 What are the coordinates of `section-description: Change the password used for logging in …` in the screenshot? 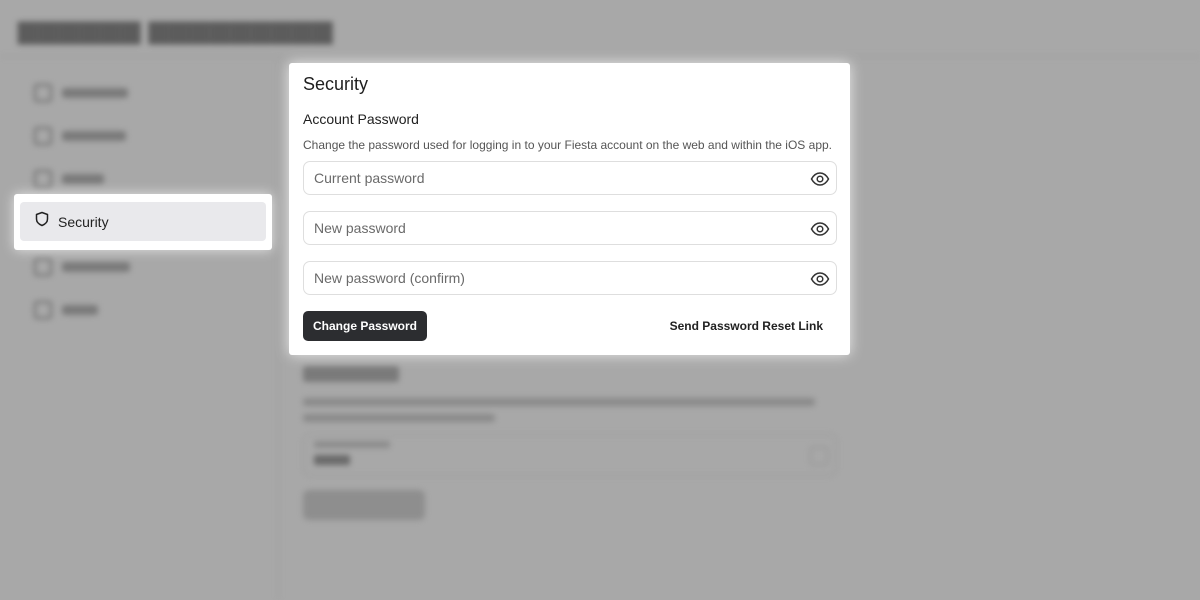 It's located at (567, 145).